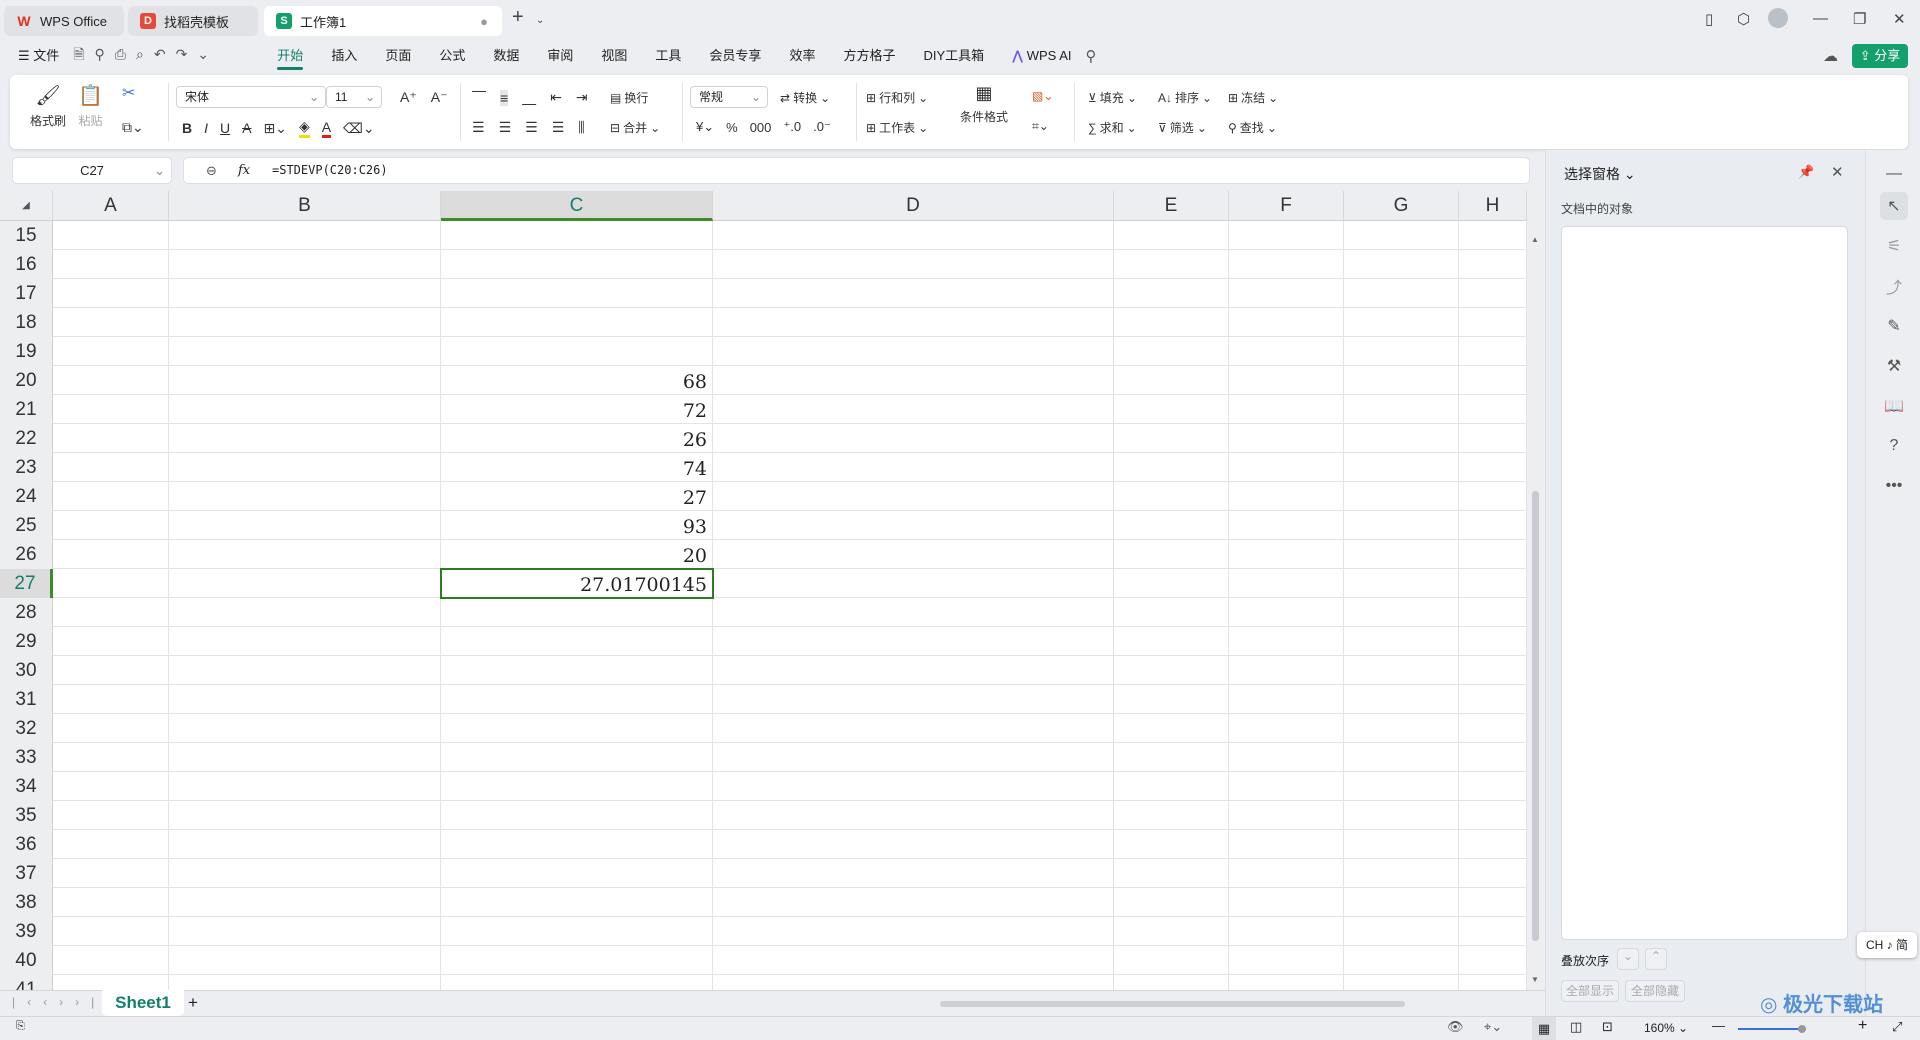 The width and height of the screenshot is (1920, 1040). What do you see at coordinates (26, 322) in the screenshot?
I see `row-header: 18` at bounding box center [26, 322].